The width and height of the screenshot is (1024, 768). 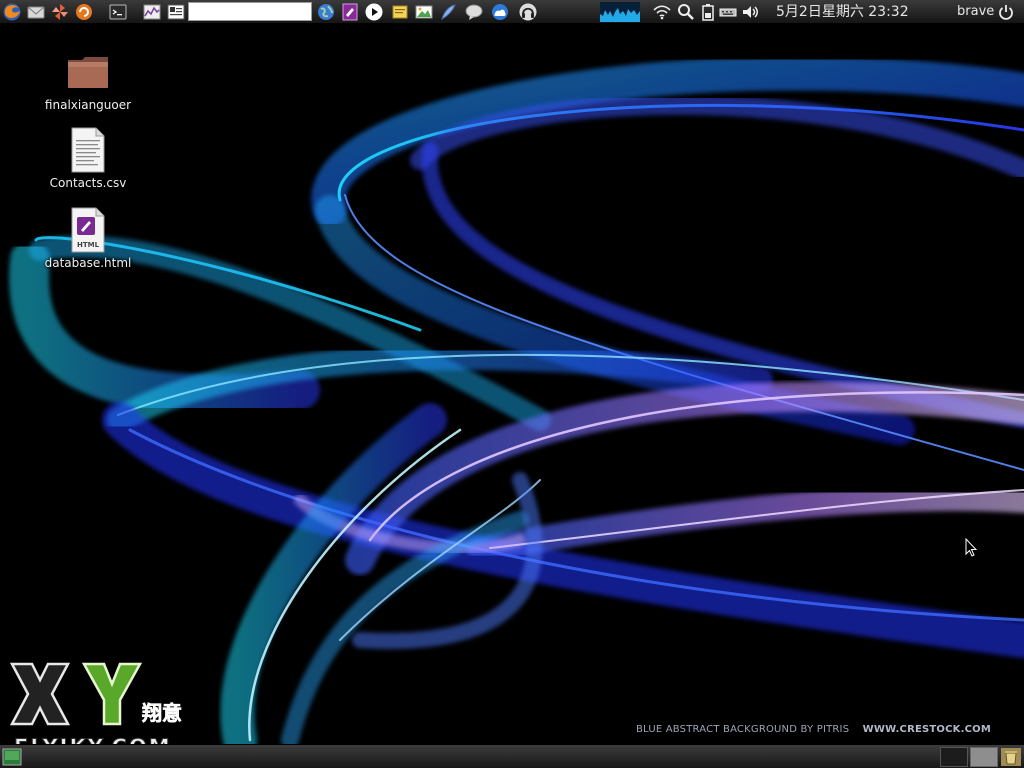 What do you see at coordinates (474, 12) in the screenshot?
I see `chat-icon` at bounding box center [474, 12].